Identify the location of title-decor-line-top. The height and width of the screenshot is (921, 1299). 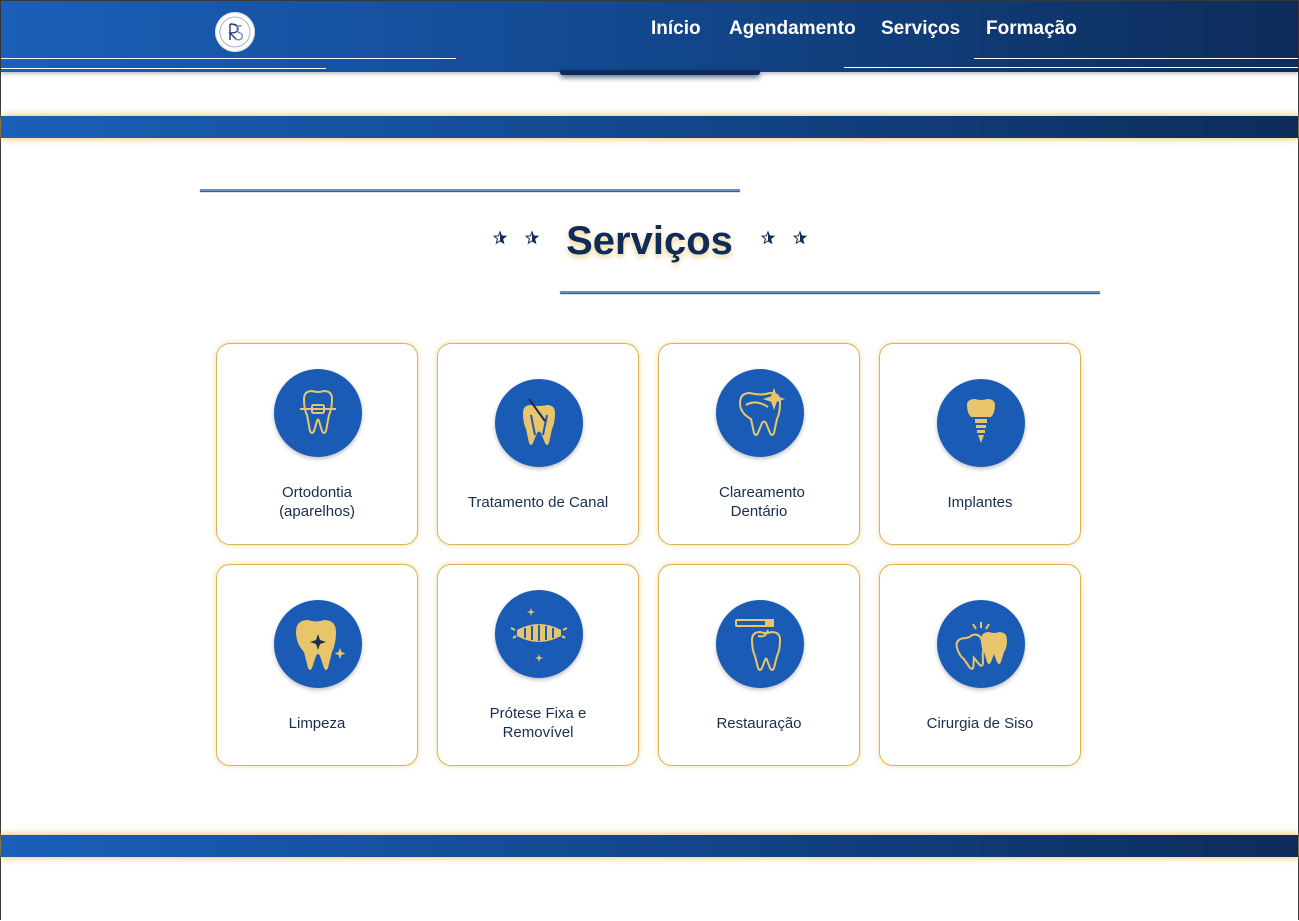
(470, 190).